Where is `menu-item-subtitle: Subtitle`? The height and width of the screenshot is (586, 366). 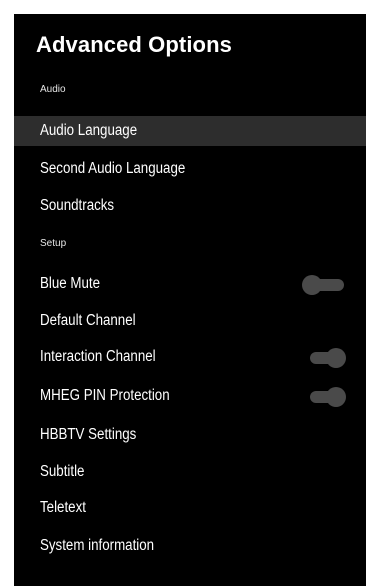 menu-item-subtitle: Subtitle is located at coordinates (190, 472).